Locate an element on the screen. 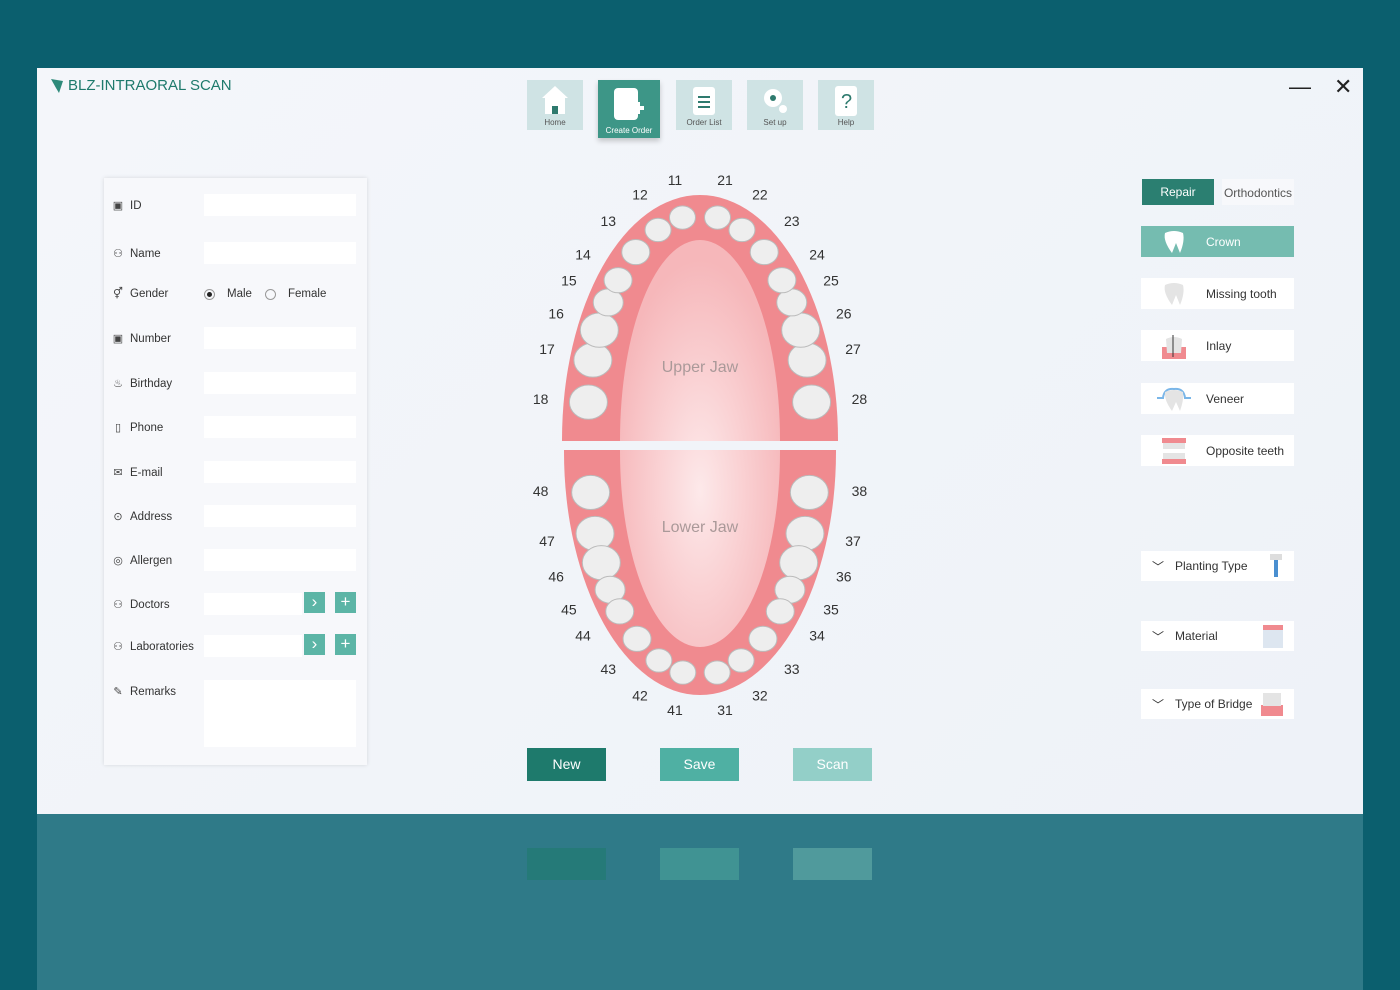 Image resolution: width=1400 pixels, height=990 pixels. type-opposite-teeth: Opposite teeth is located at coordinates (1217, 450).